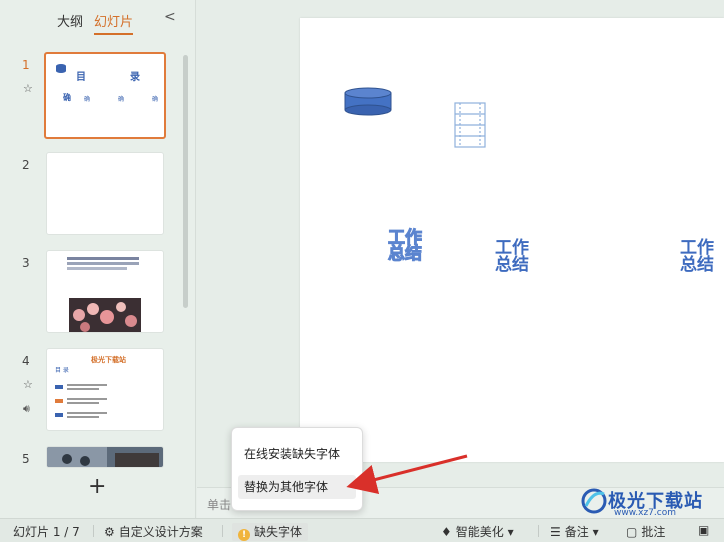 This screenshot has height=542, width=724. I want to click on watermark-url: www.xz7.com, so click(645, 513).